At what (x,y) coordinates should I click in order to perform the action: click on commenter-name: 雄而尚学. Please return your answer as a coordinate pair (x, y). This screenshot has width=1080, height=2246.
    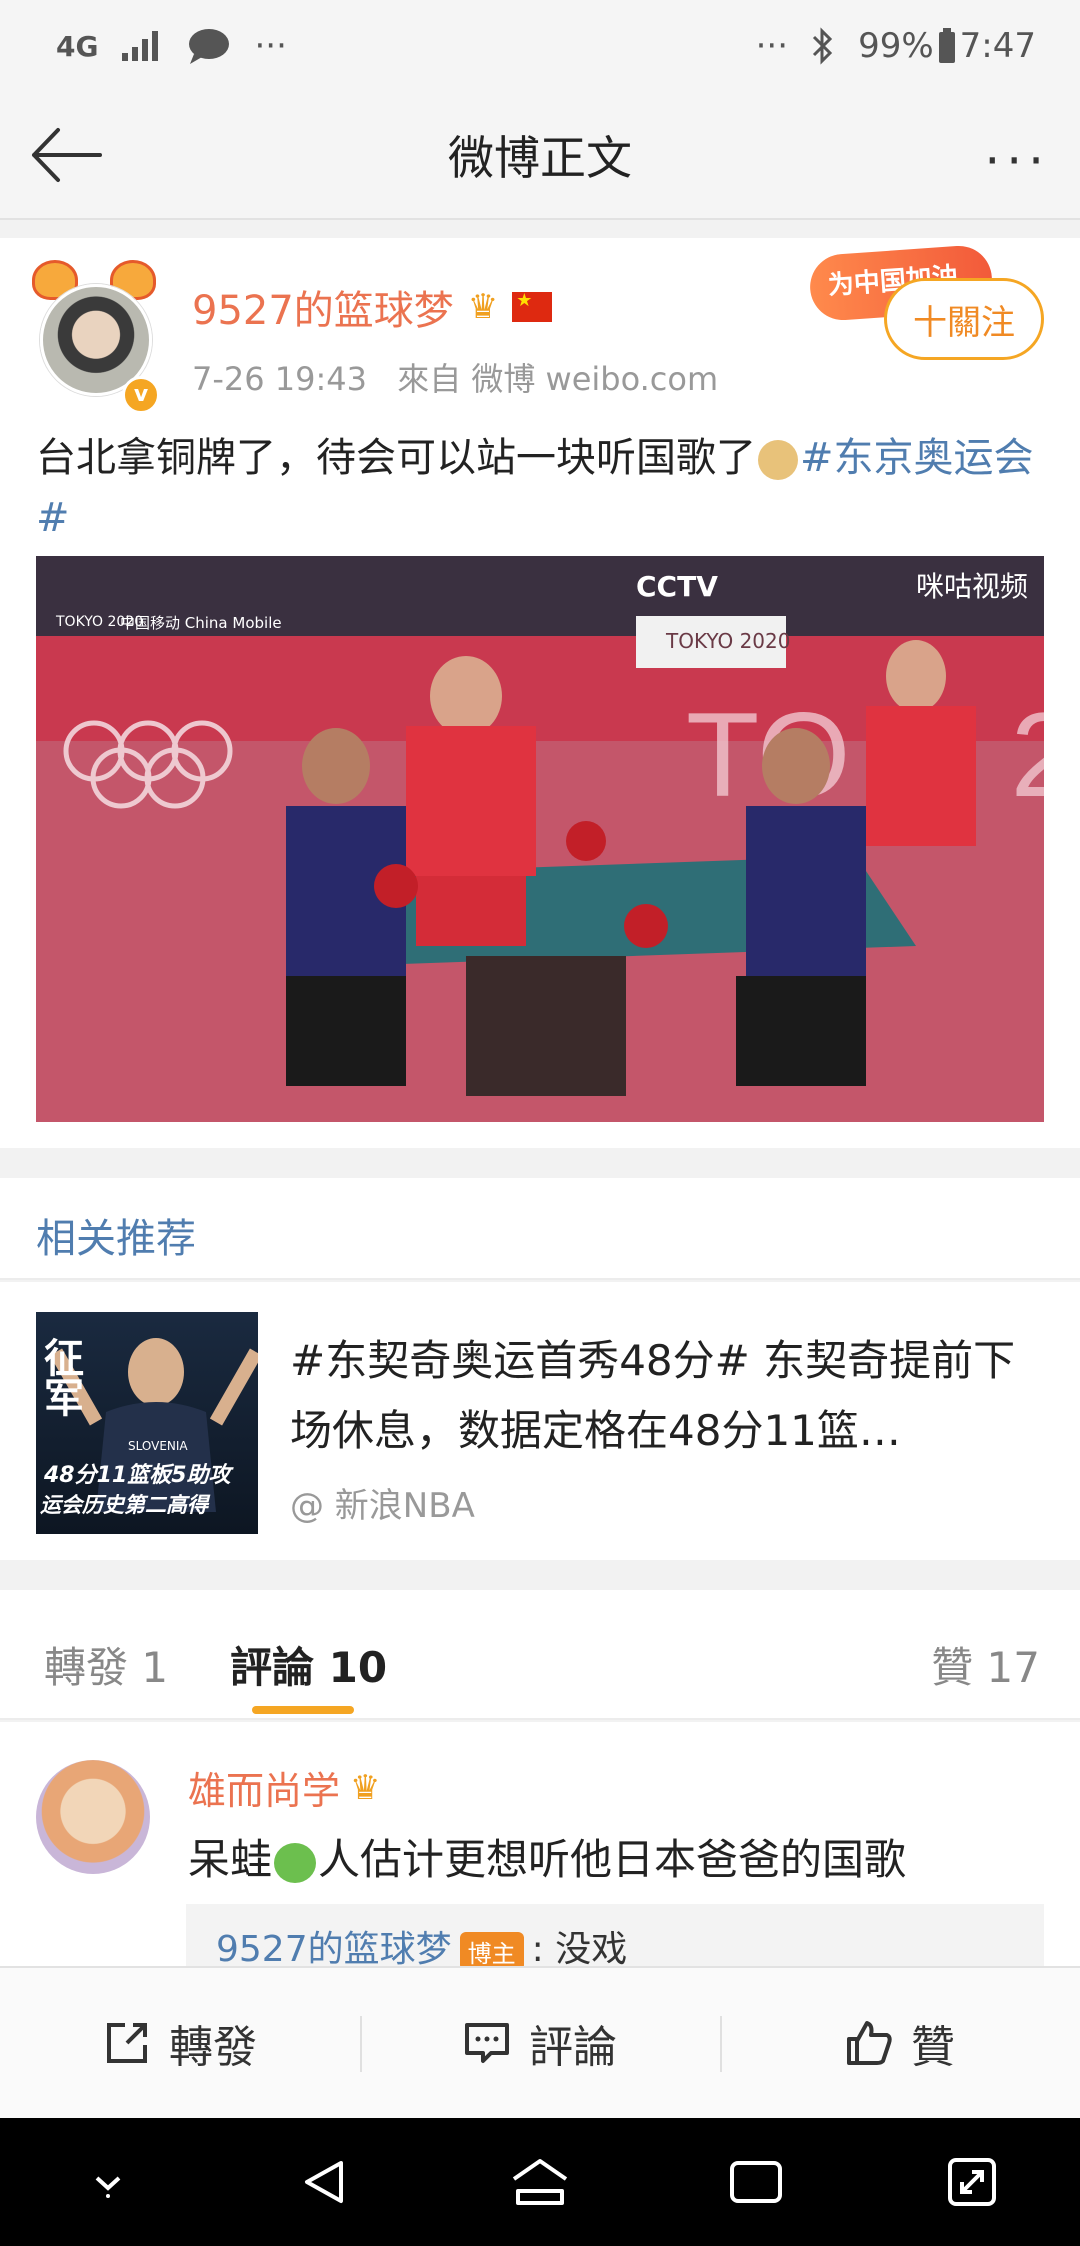
    Looking at the image, I should click on (264, 1787).